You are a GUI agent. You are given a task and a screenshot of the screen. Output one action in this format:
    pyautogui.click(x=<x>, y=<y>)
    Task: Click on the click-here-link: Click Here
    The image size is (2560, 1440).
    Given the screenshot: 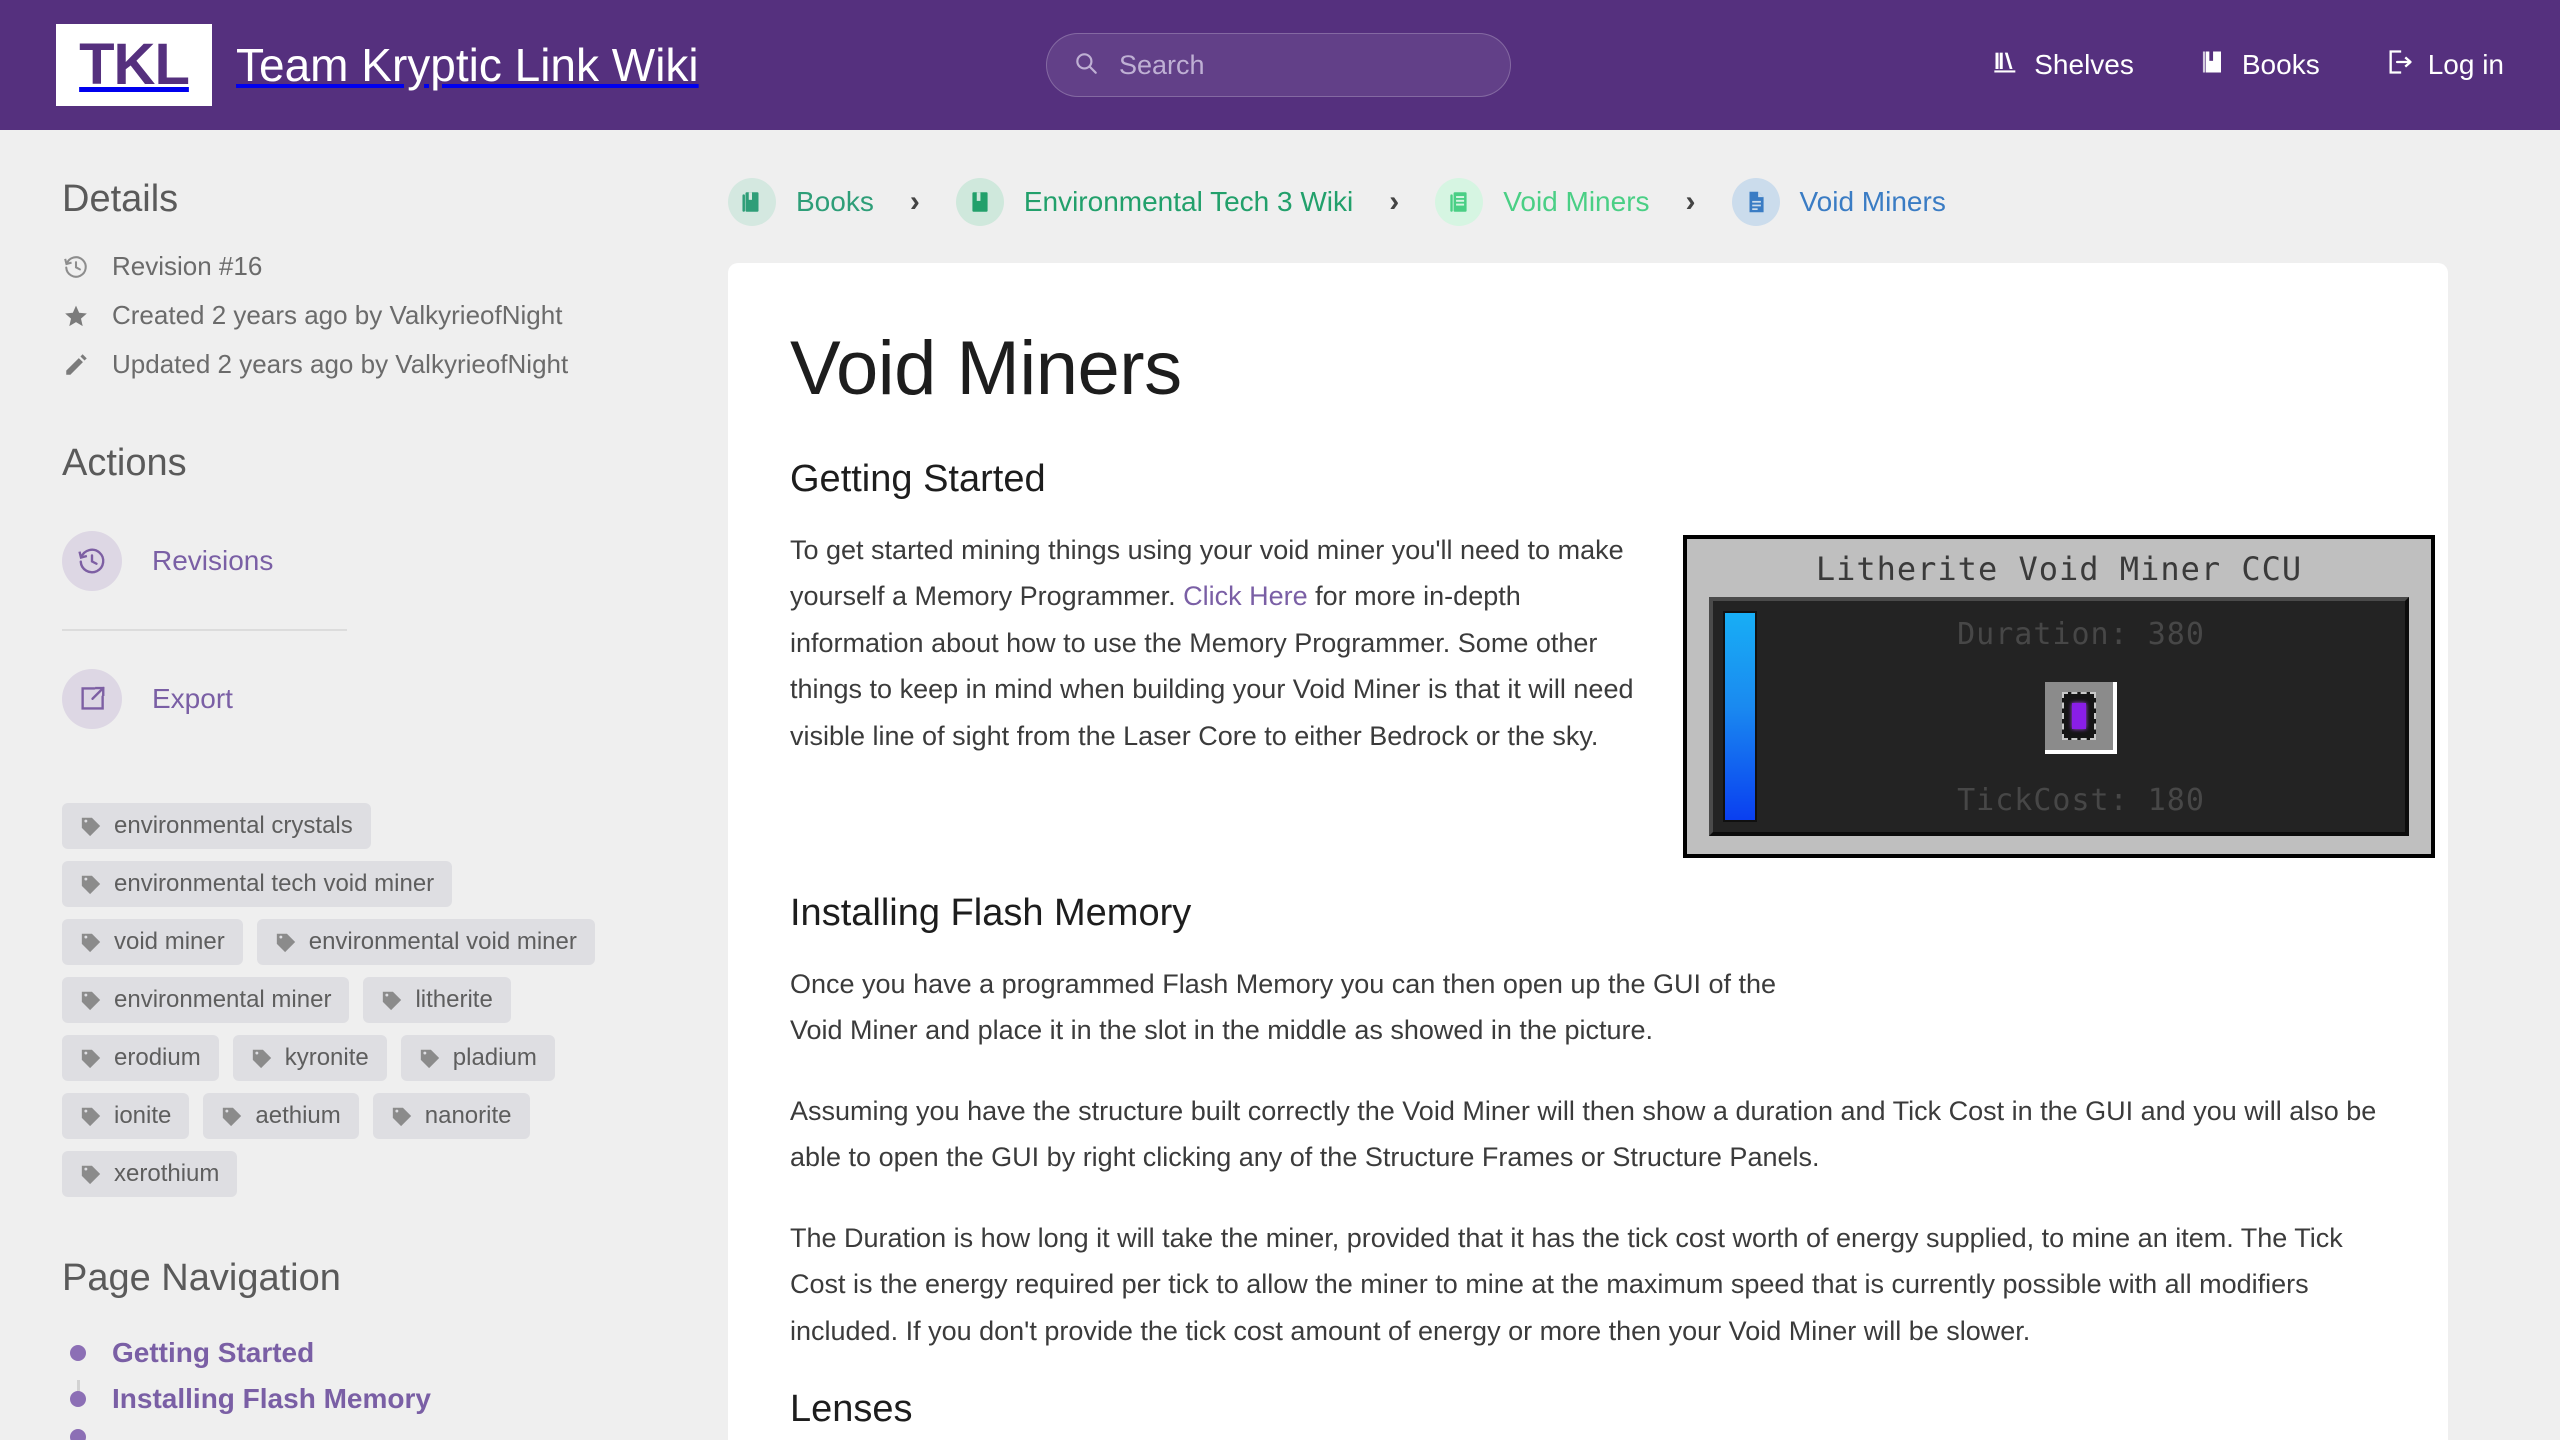 What is the action you would take?
    pyautogui.click(x=1245, y=596)
    